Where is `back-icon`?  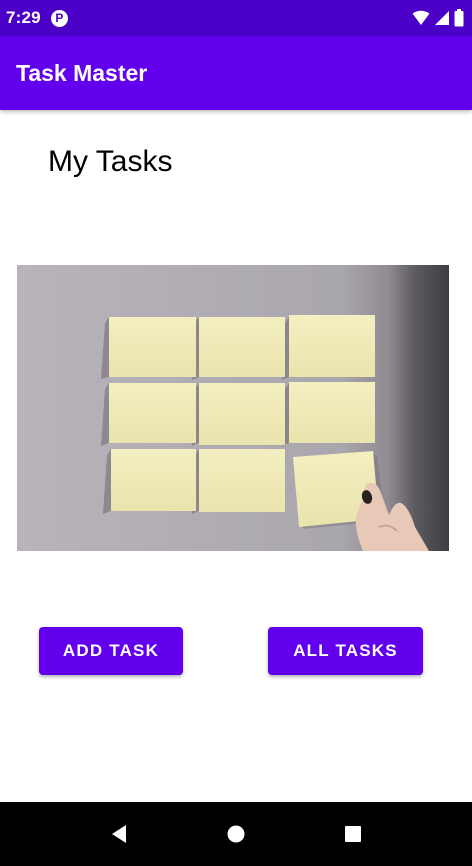 back-icon is located at coordinates (118, 834).